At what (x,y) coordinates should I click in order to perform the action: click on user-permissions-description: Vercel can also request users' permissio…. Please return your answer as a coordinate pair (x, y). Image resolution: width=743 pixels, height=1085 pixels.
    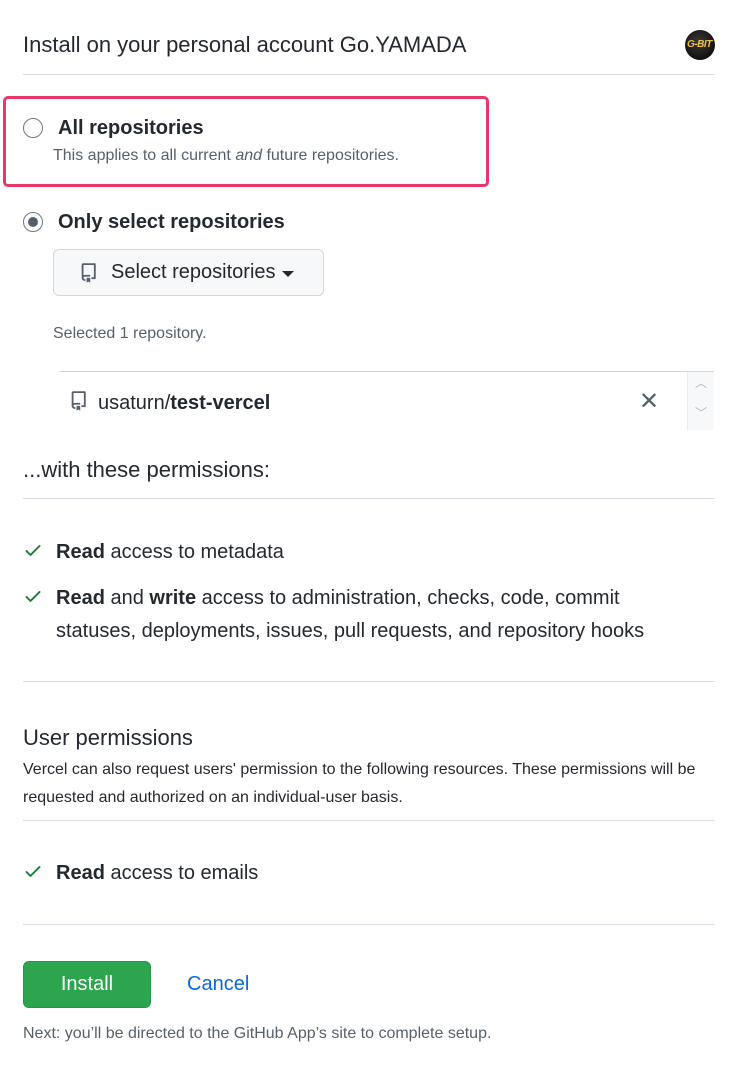
    Looking at the image, I should click on (359, 783).